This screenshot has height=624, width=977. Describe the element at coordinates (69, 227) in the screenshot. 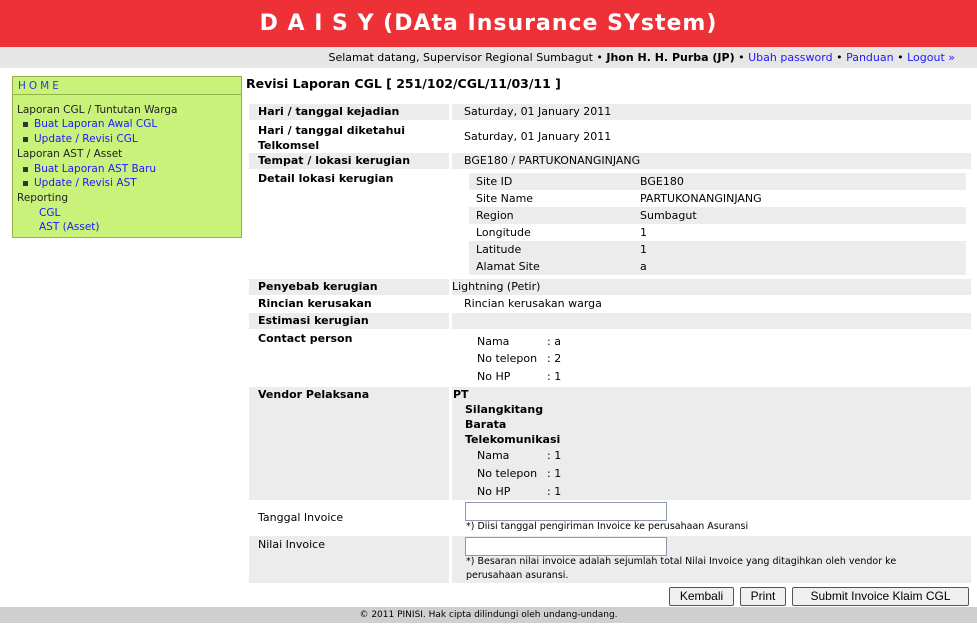

I see `sidebar-item-report-ast: AST (Asset)` at that location.